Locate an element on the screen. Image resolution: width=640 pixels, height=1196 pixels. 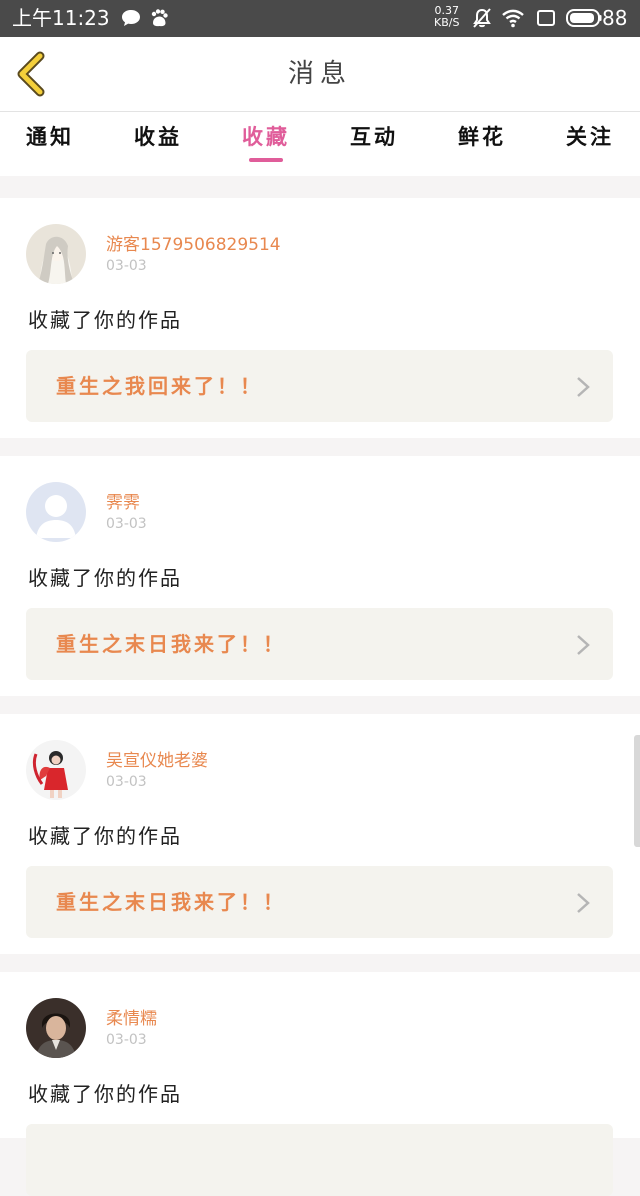
tab-notice: 通知 is located at coordinates (50, 144).